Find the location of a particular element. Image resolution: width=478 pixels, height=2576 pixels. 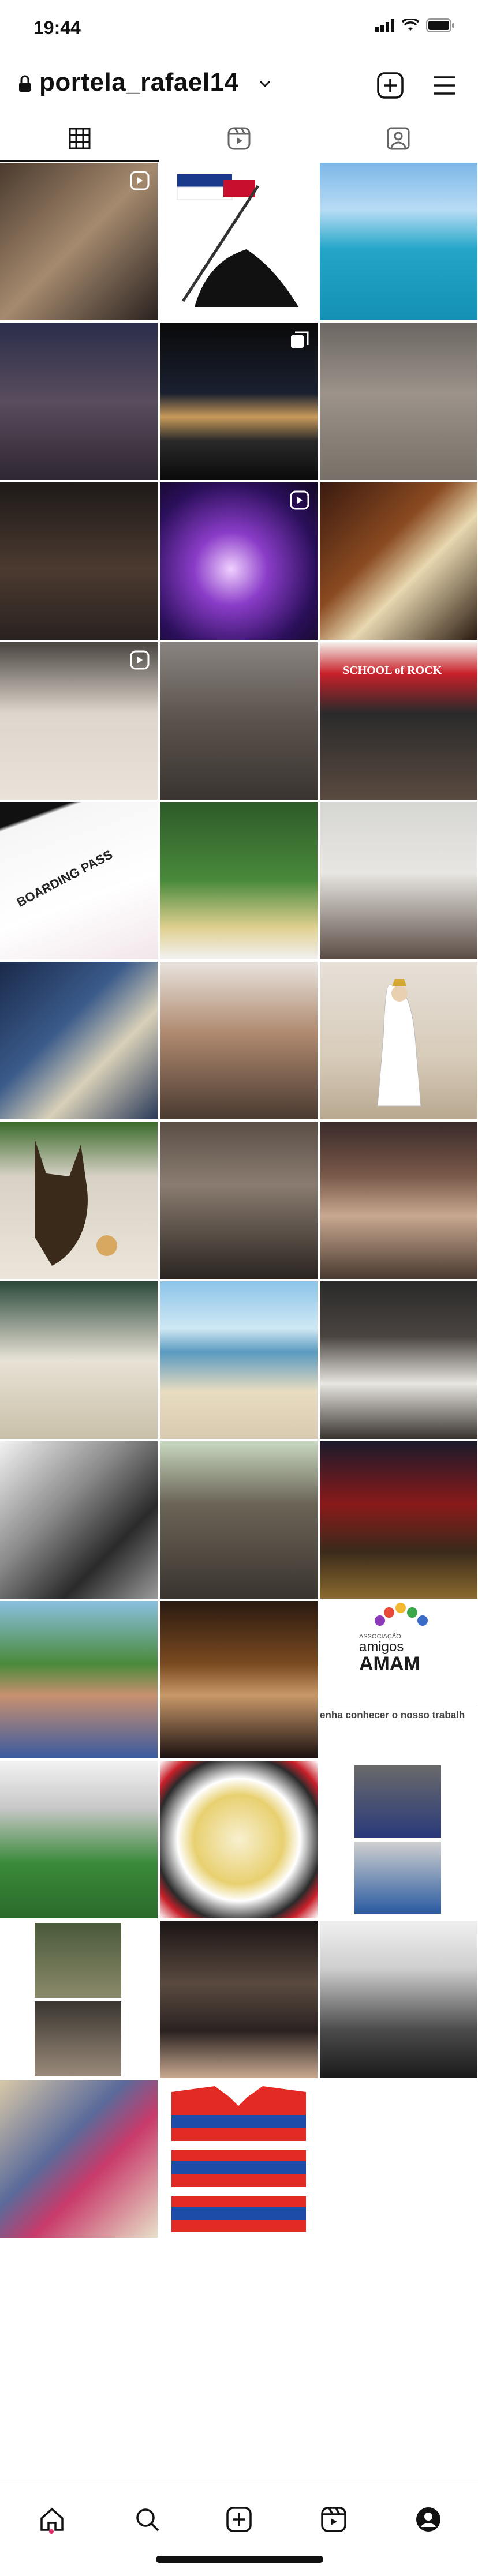

profile-avatar-icon is located at coordinates (428, 2519).